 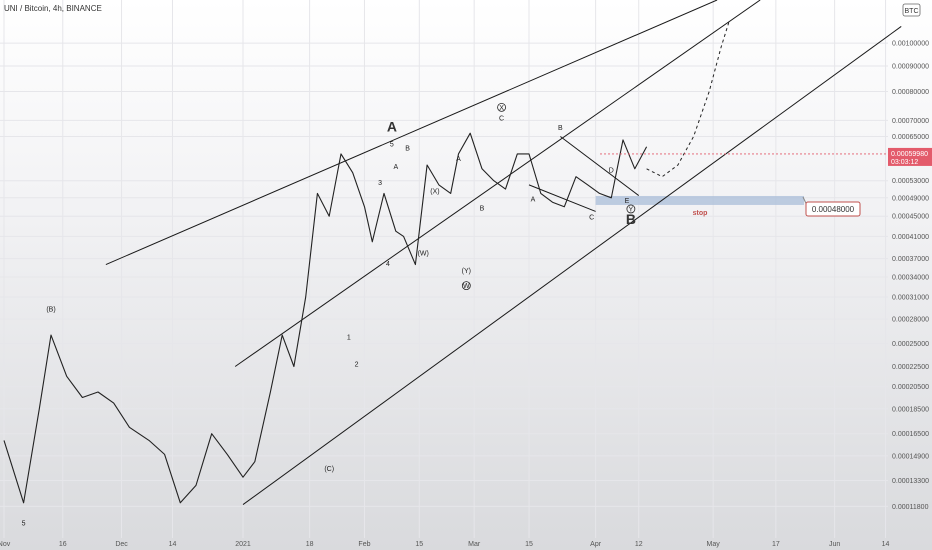 I want to click on y-tick-label: 0.00011800, so click(x=910, y=507).